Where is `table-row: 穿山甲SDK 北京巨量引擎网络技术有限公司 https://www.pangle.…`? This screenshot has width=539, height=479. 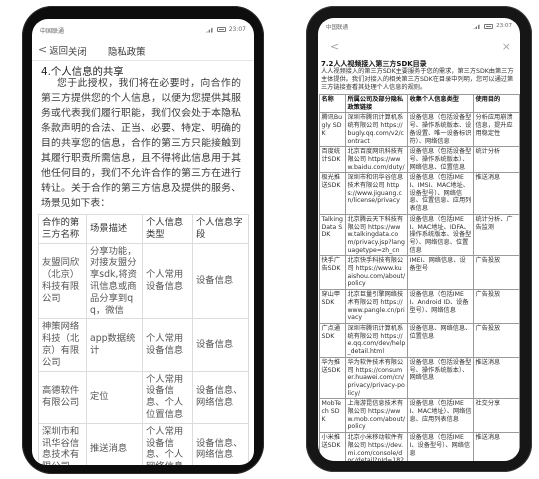 table-row: 穿山甲SDK 北京巨量引擎网络技术有限公司 https://www.pangle.… is located at coordinates (419, 306).